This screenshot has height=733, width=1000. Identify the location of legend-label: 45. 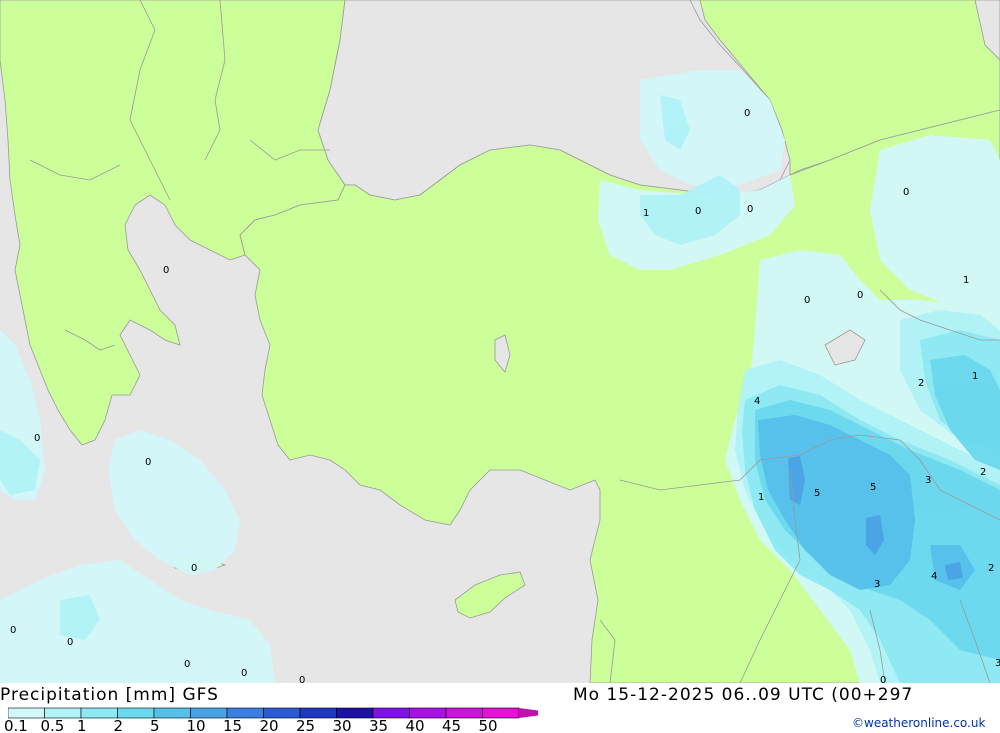
(452, 725).